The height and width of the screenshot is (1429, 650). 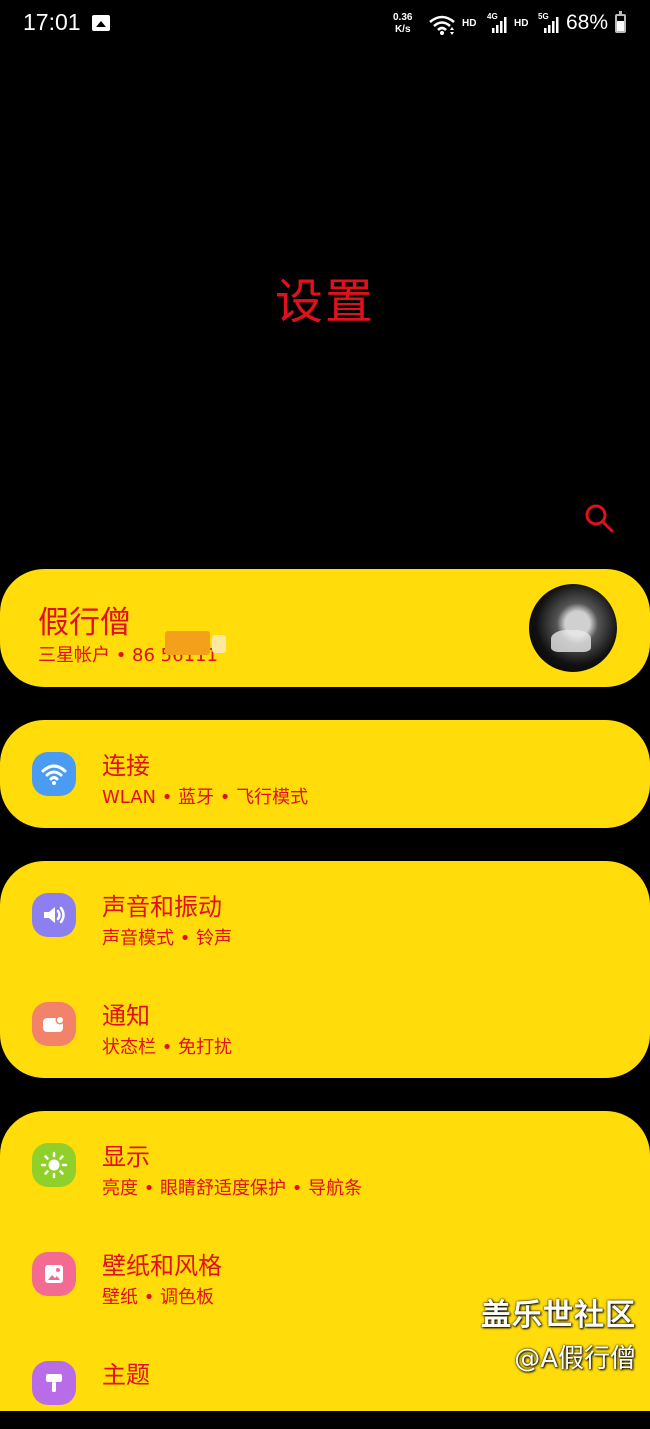 I want to click on settings-group-connections: 连接 WLAN • 蓝牙 • 飞行模式, so click(x=325, y=774).